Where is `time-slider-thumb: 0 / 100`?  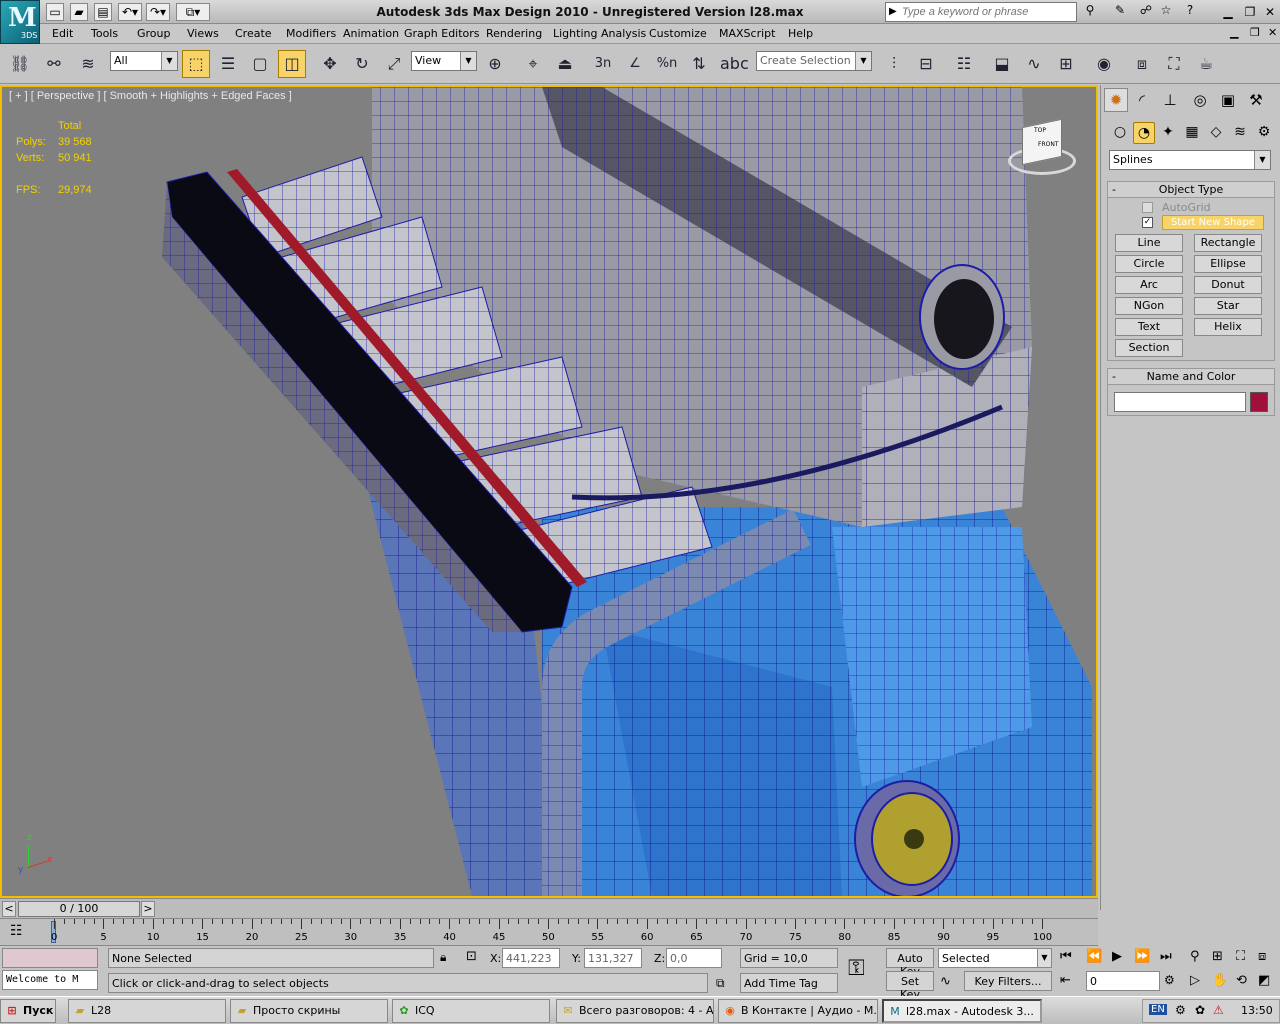 time-slider-thumb: 0 / 100 is located at coordinates (79, 909).